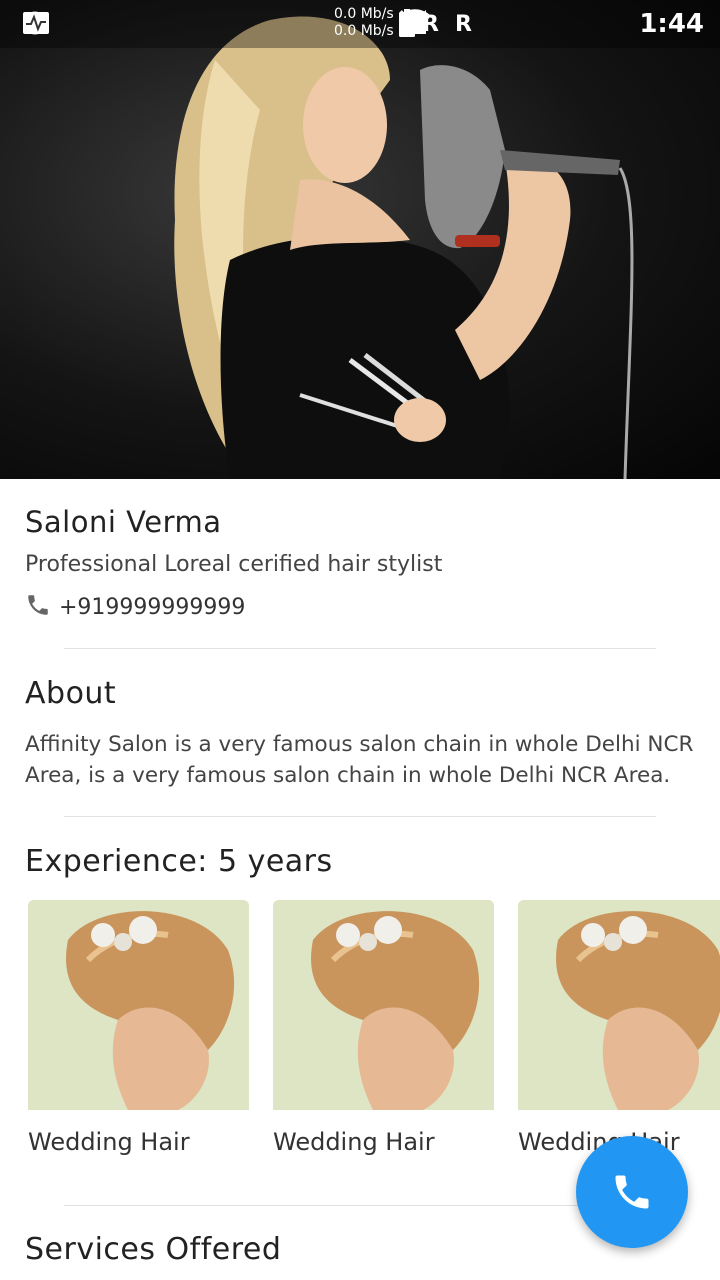  I want to click on stylist-name: Saloni Verma, so click(123, 522).